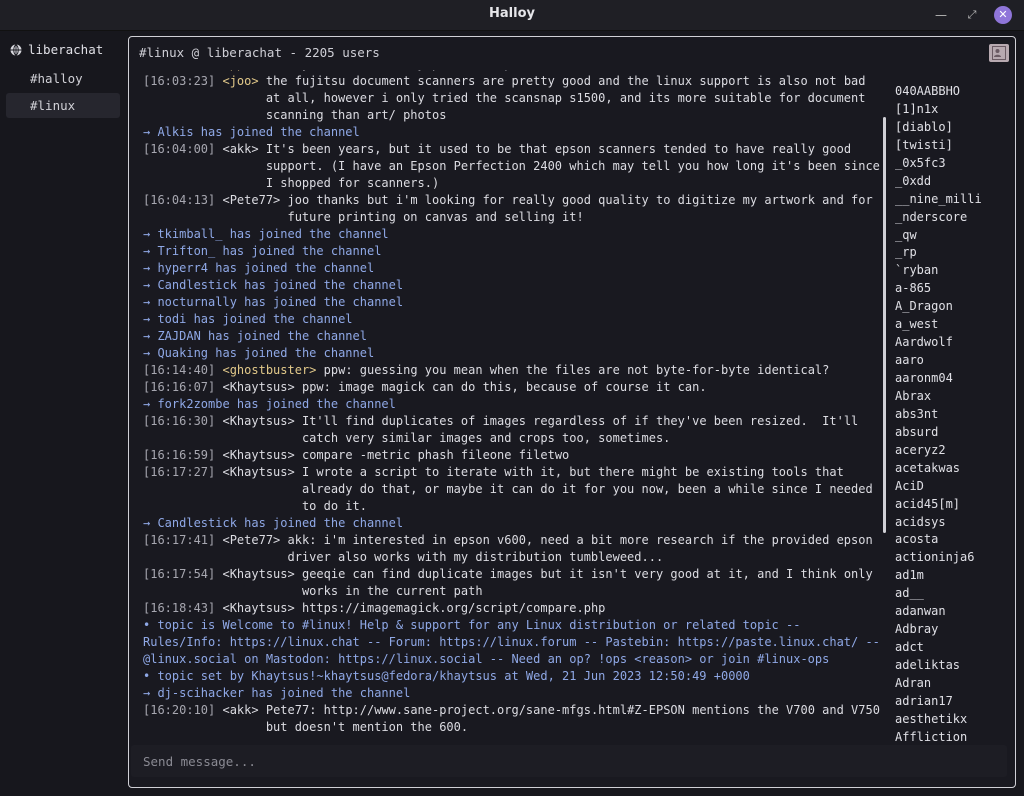 This screenshot has width=1024, height=796. Describe the element at coordinates (952, 289) in the screenshot. I see `user-list-item: a-865` at that location.